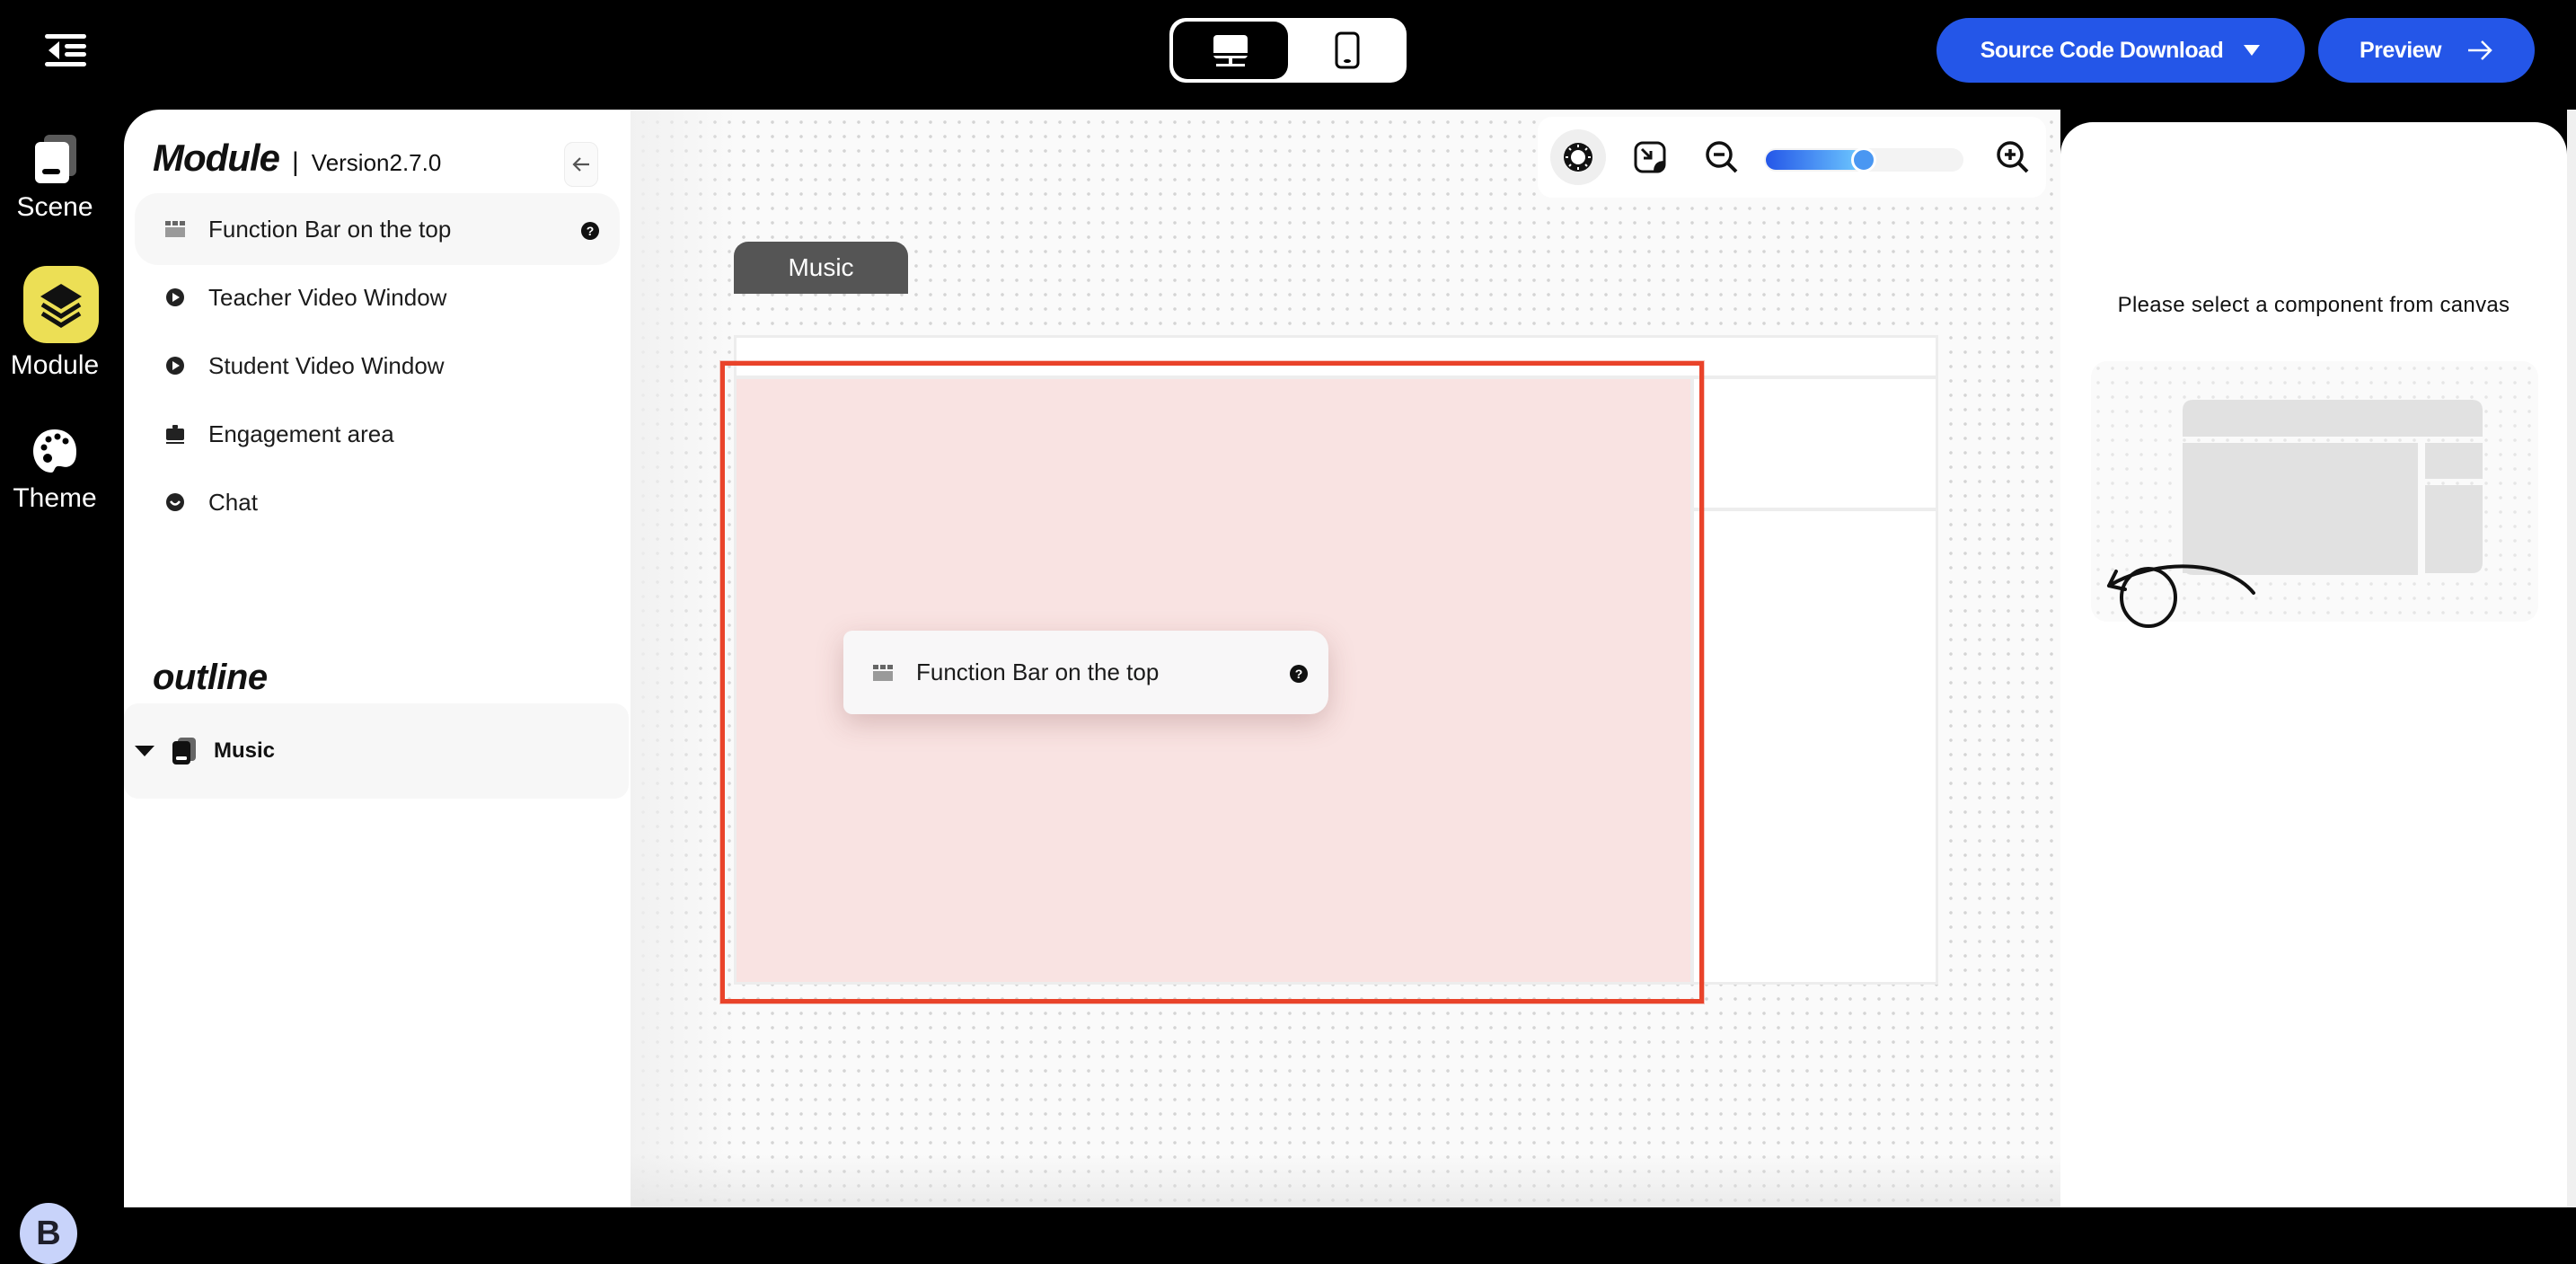  What do you see at coordinates (327, 297) in the screenshot?
I see `module-item-label: Teacher Video Window` at bounding box center [327, 297].